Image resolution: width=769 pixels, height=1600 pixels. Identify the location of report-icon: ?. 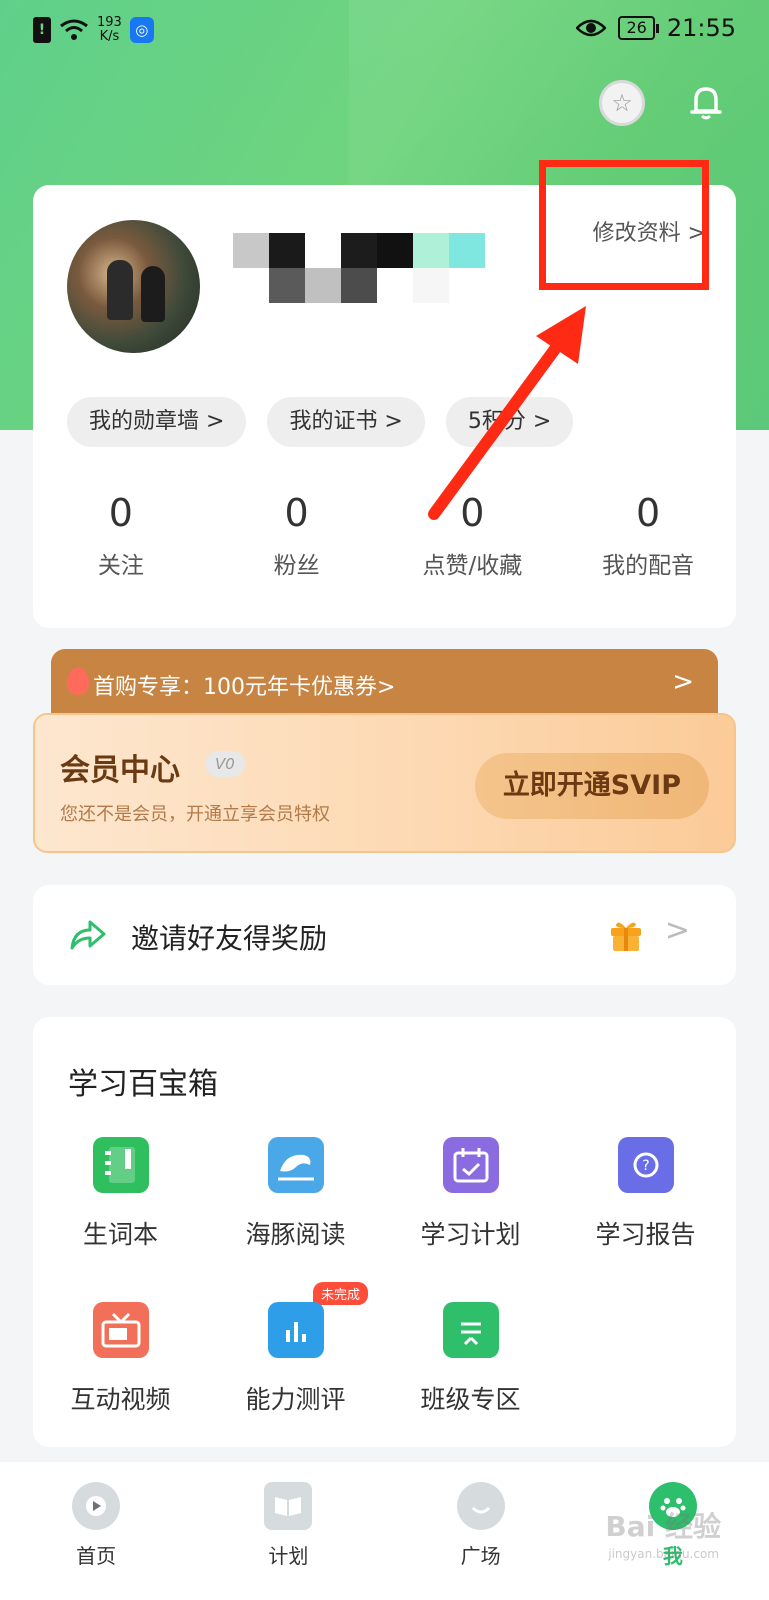
(645, 1165).